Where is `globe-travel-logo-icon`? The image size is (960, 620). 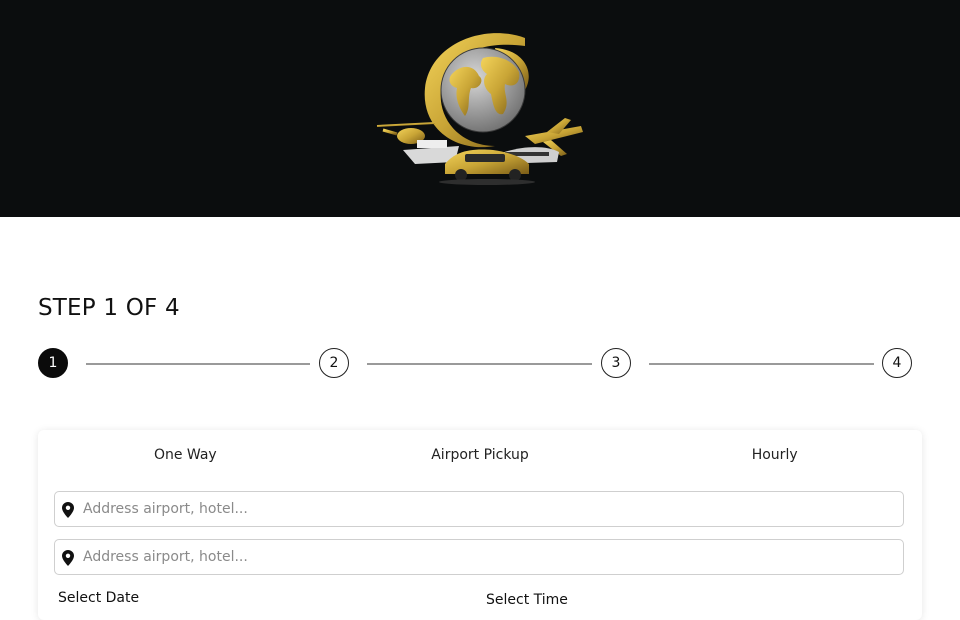
globe-travel-logo-icon is located at coordinates (479, 109).